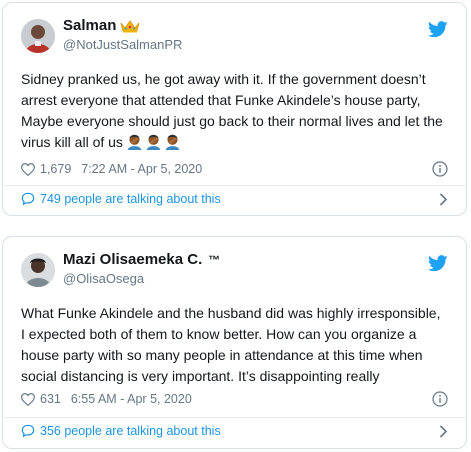 Image resolution: width=471 pixels, height=452 pixels. I want to click on display-name: Salman, so click(89, 25).